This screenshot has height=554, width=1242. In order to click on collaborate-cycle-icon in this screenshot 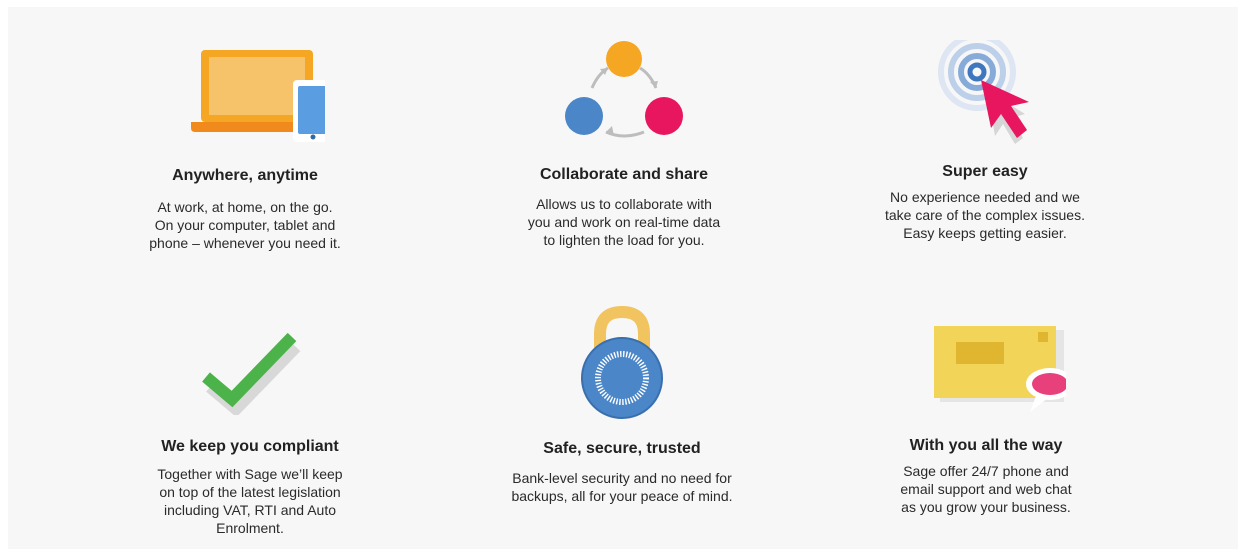, I will do `click(624, 100)`.